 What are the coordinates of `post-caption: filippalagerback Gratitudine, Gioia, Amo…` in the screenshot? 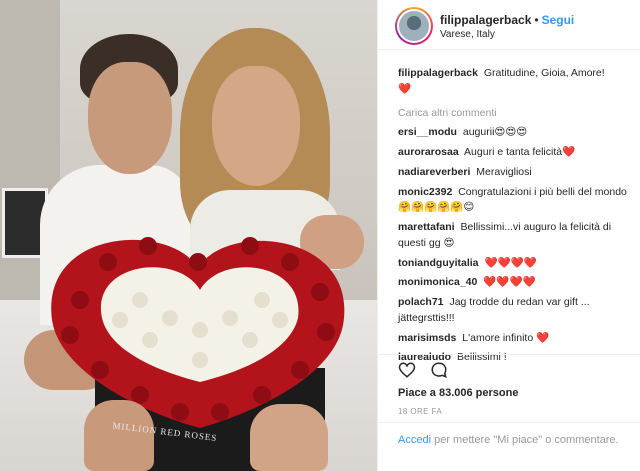 It's located at (516, 82).